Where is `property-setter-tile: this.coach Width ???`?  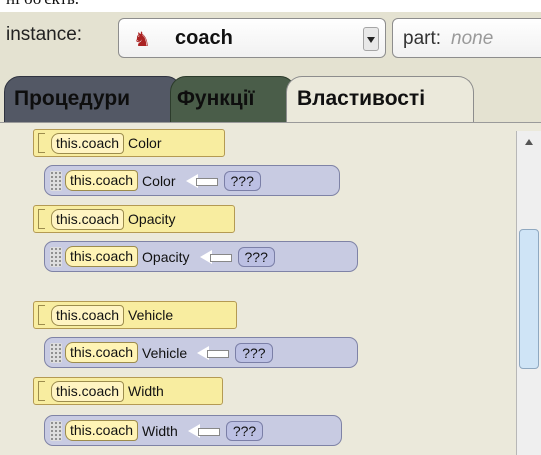
property-setter-tile: this.coach Width ??? is located at coordinates (193, 430).